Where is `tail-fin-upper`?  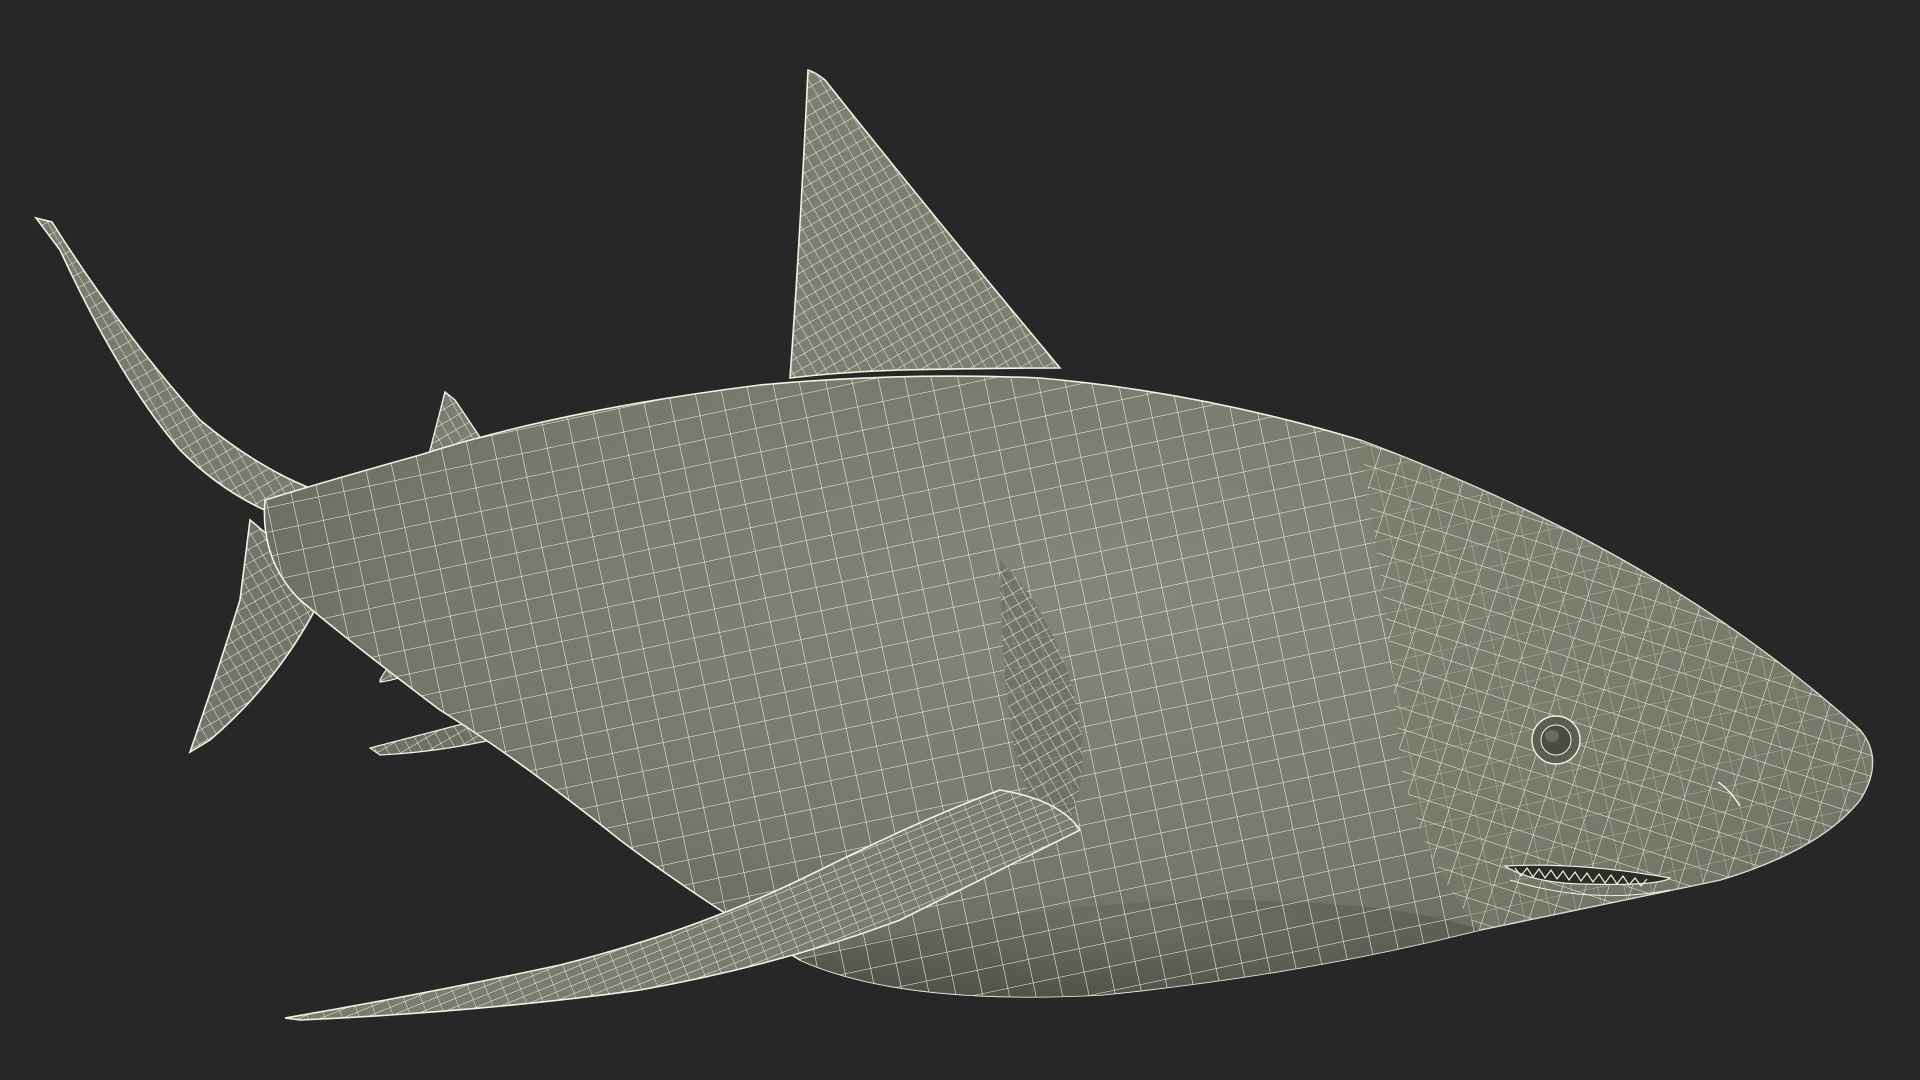 tail-fin-upper is located at coordinates (178, 368).